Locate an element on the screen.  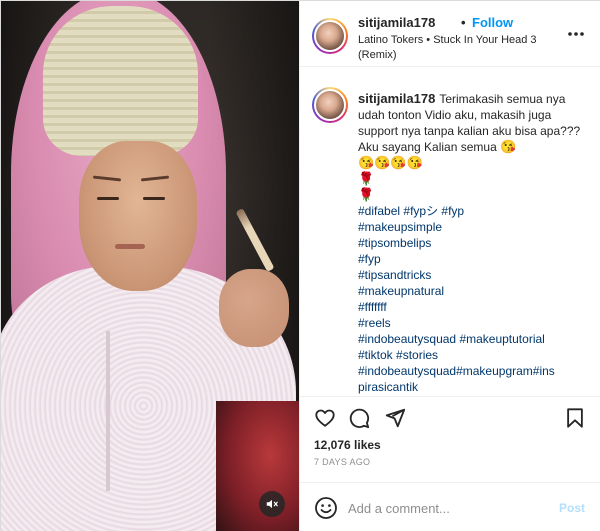
emoji-button is located at coordinates (326, 508).